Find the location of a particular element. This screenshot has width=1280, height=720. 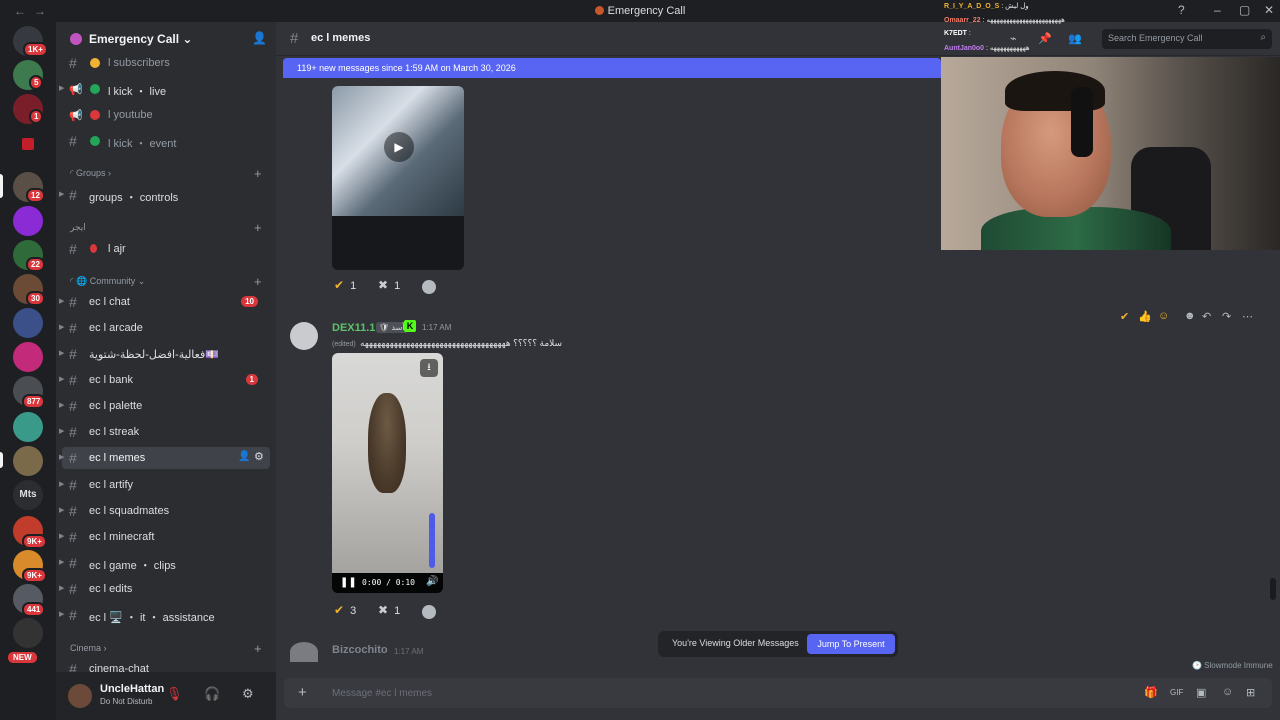

more-icon: ⋯ is located at coordinates (1247, 316).